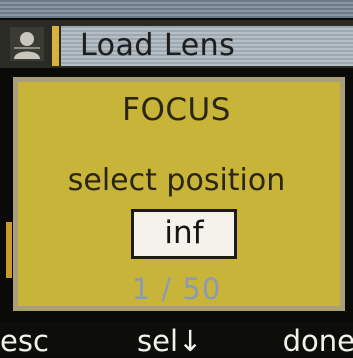 The image size is (353, 358). I want to click on softkey-bar: esc sel↓ done, so click(176, 340).